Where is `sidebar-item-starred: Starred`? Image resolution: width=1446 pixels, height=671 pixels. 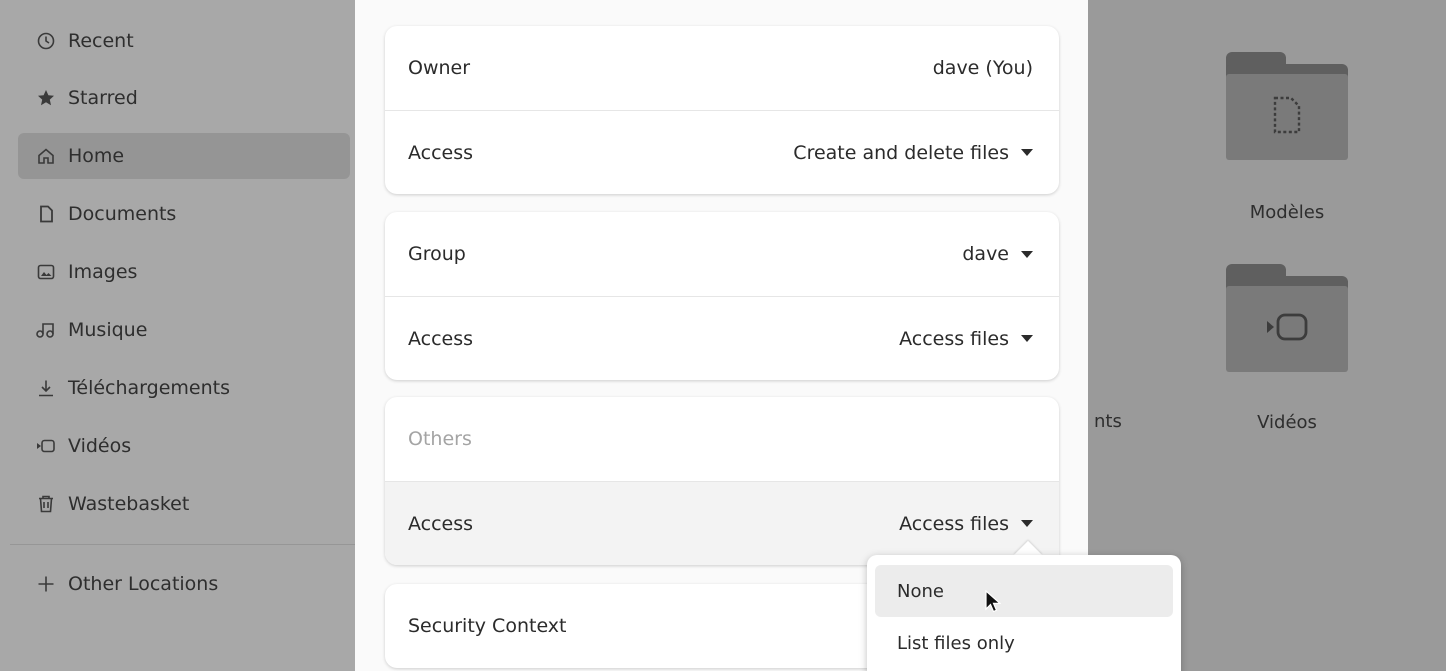
sidebar-item-starred: Starred is located at coordinates (184, 98).